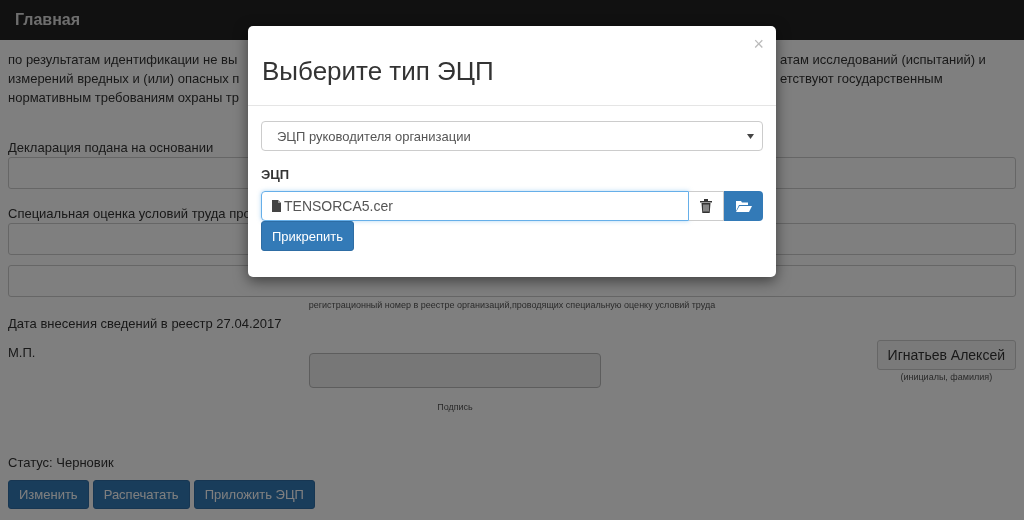 The width and height of the screenshot is (1024, 520). What do you see at coordinates (946, 355) in the screenshot?
I see `signer-name: Игнатьев Алексей` at bounding box center [946, 355].